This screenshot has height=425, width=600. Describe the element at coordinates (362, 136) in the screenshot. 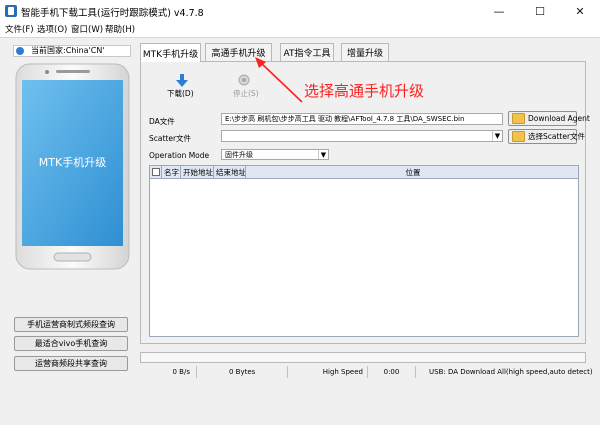

I see `scatter-file-combo: ▼` at that location.